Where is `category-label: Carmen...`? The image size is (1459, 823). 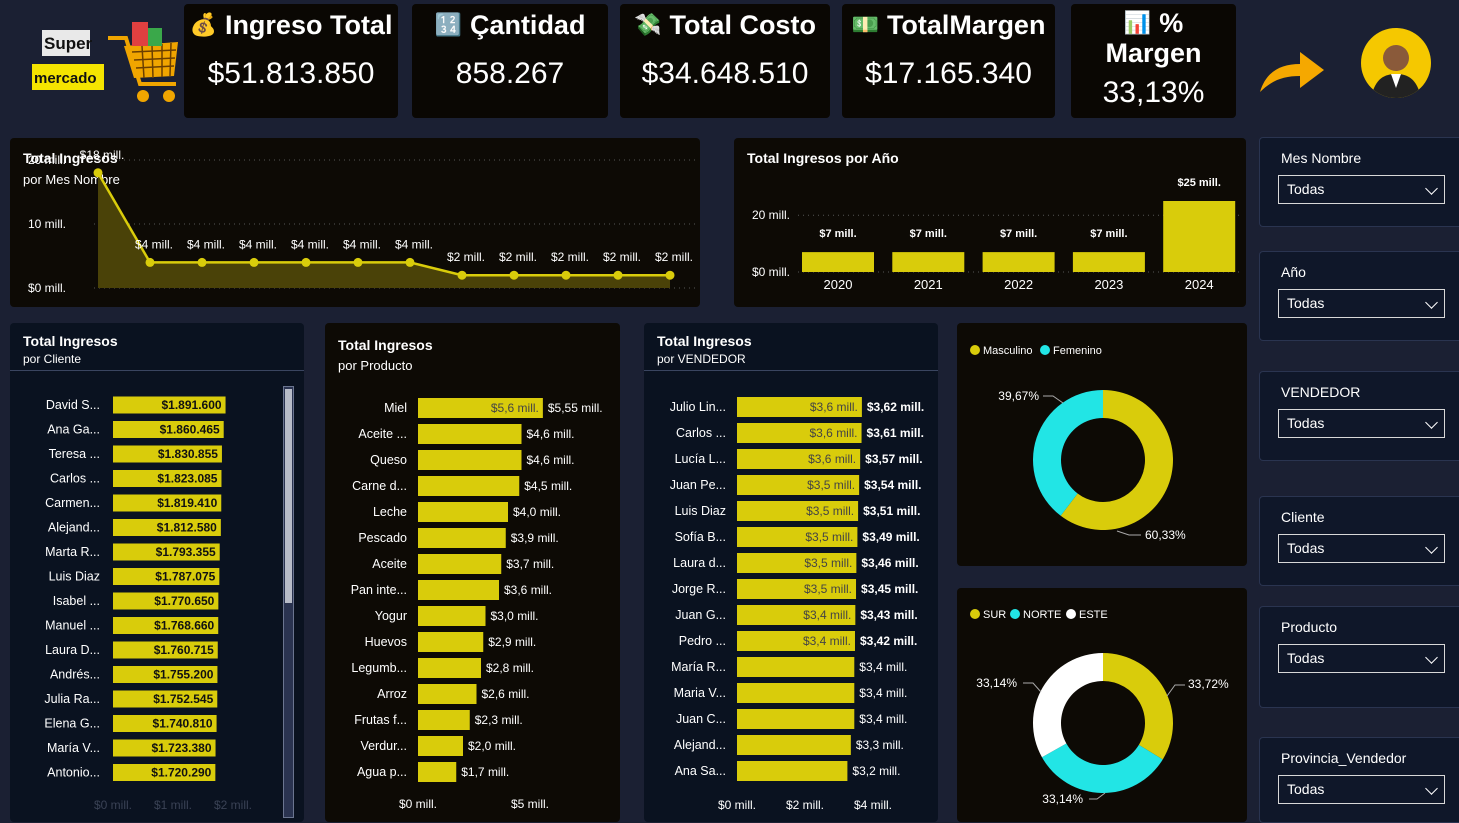
category-label: Carmen... is located at coordinates (72, 503).